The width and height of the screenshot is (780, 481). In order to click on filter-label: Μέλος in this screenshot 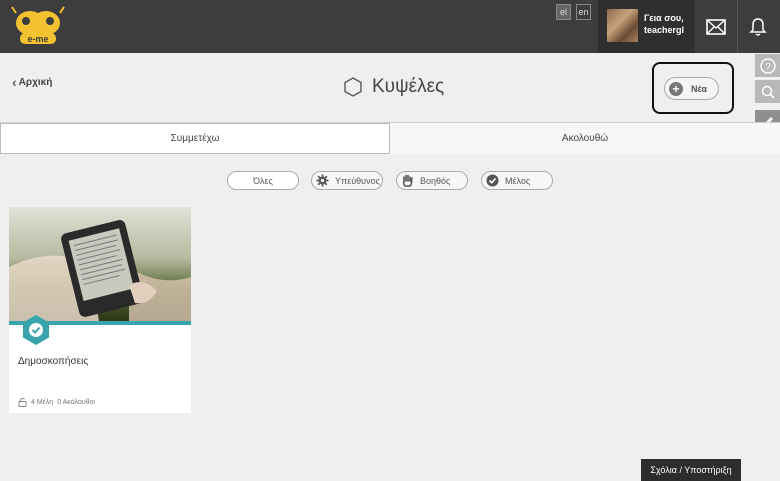, I will do `click(518, 180)`.